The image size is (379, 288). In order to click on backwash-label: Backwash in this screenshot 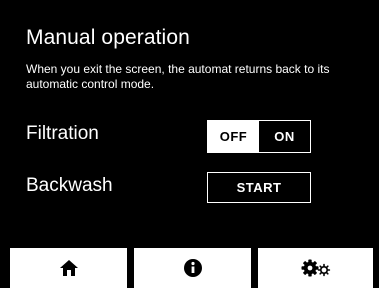, I will do `click(69, 185)`.